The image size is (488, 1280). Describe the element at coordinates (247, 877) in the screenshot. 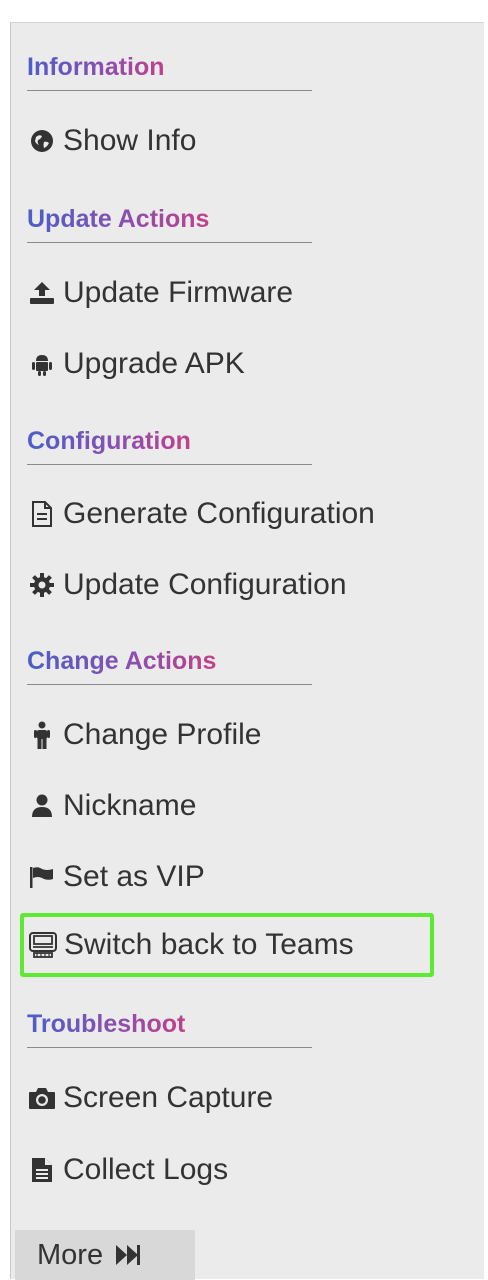

I see `menu-item-set-as-vip: Set as VIP` at that location.